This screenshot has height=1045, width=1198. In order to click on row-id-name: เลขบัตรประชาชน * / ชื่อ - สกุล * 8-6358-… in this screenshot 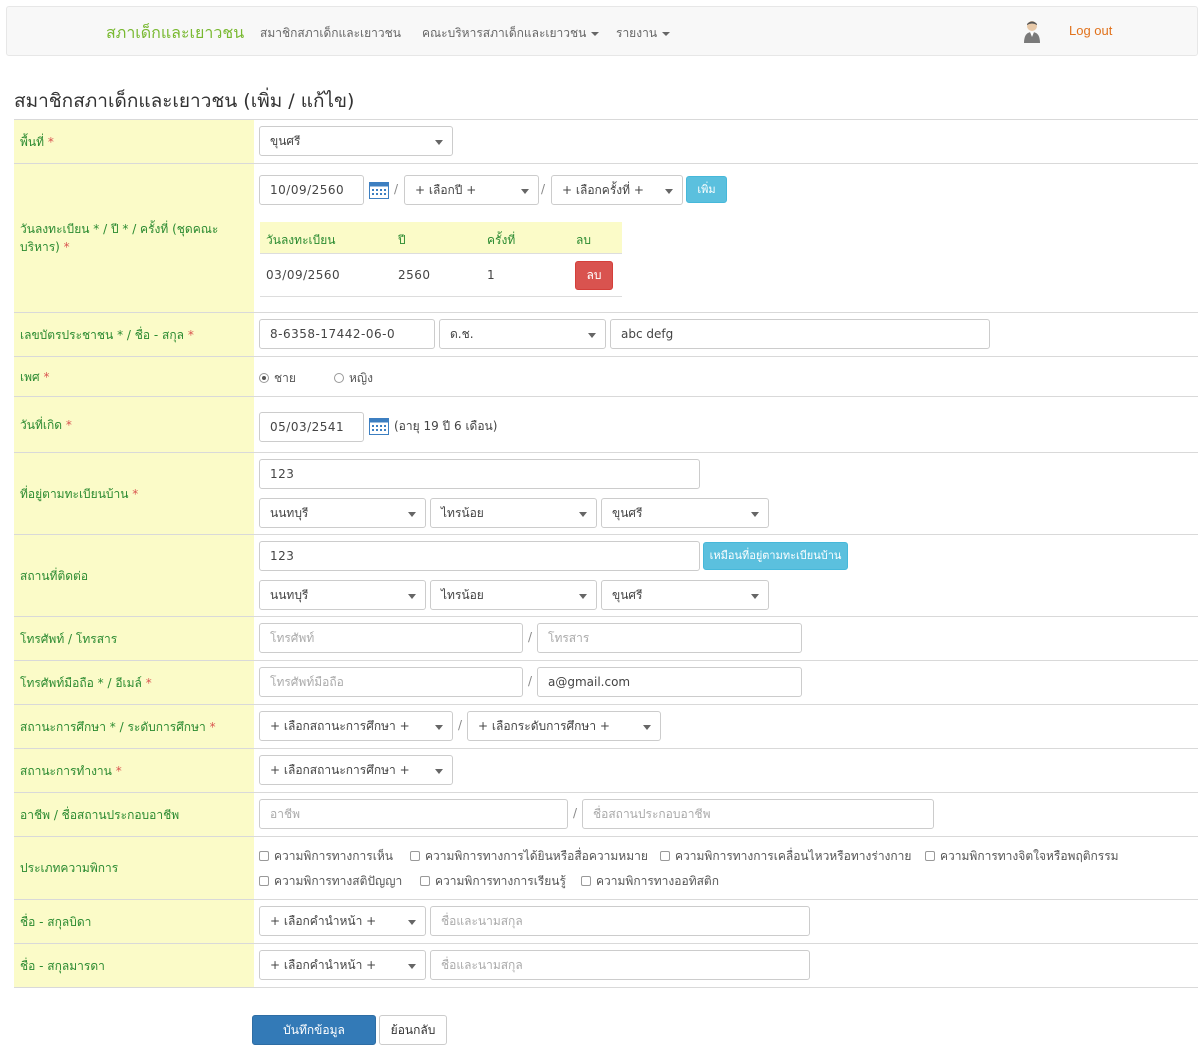, I will do `click(606, 335)`.